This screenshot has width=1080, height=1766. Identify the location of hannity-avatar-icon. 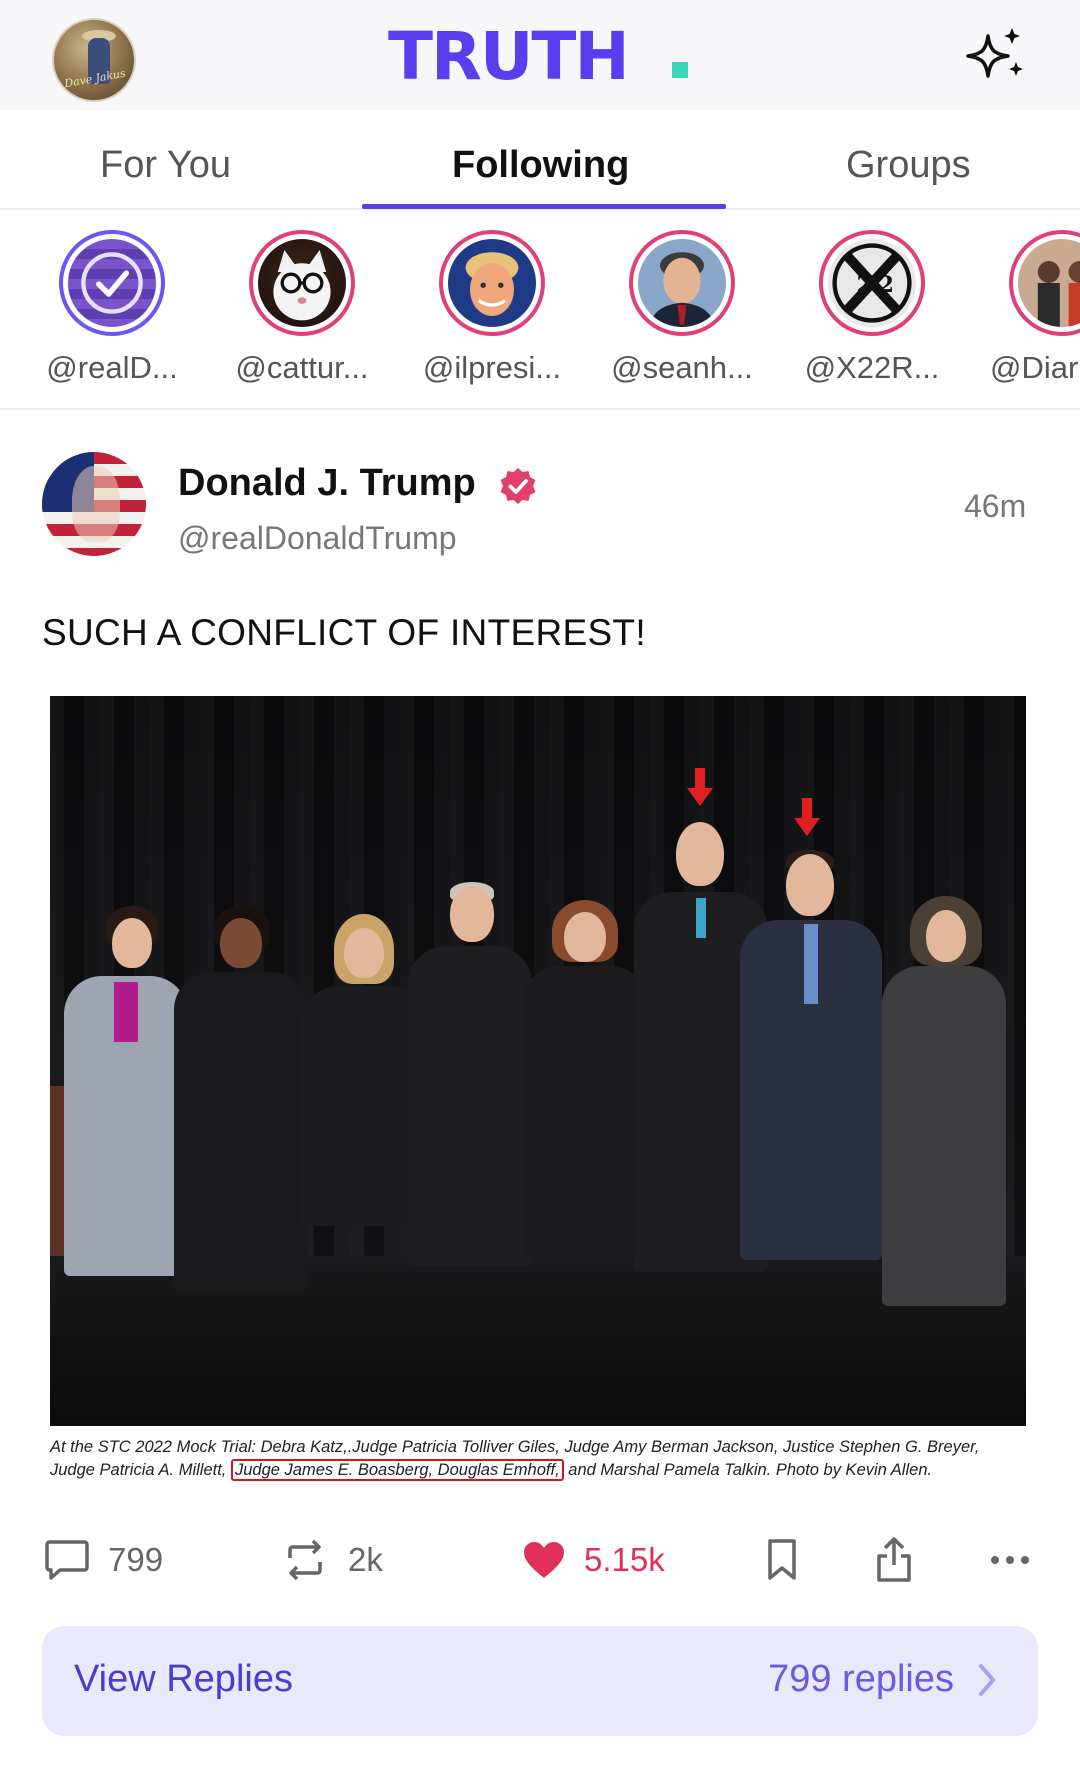
(682, 283).